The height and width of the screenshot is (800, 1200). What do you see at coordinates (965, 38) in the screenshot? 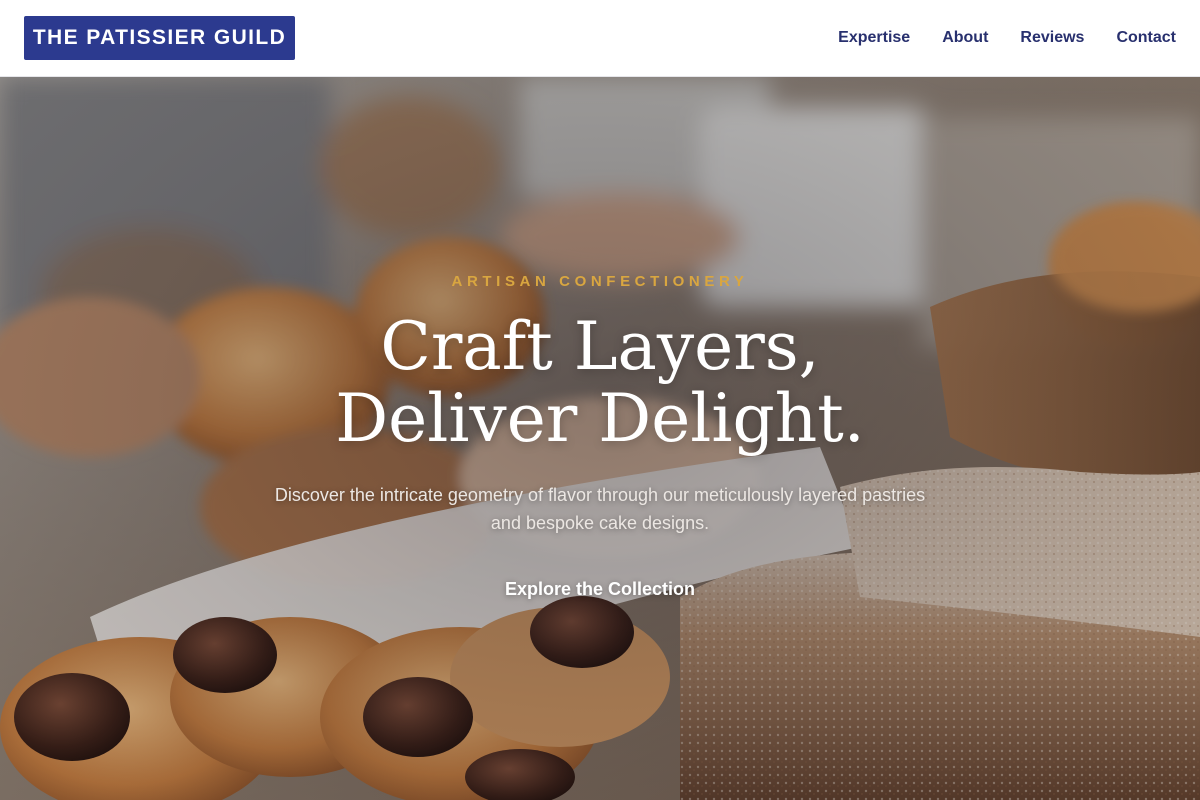
I see `nav-link-about: About` at bounding box center [965, 38].